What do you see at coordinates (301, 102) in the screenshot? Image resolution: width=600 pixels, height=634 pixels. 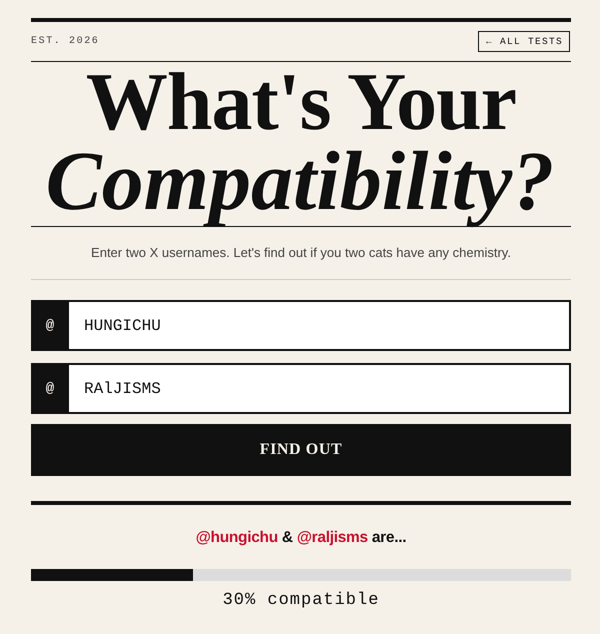 I see `page-title: What's Your` at bounding box center [301, 102].